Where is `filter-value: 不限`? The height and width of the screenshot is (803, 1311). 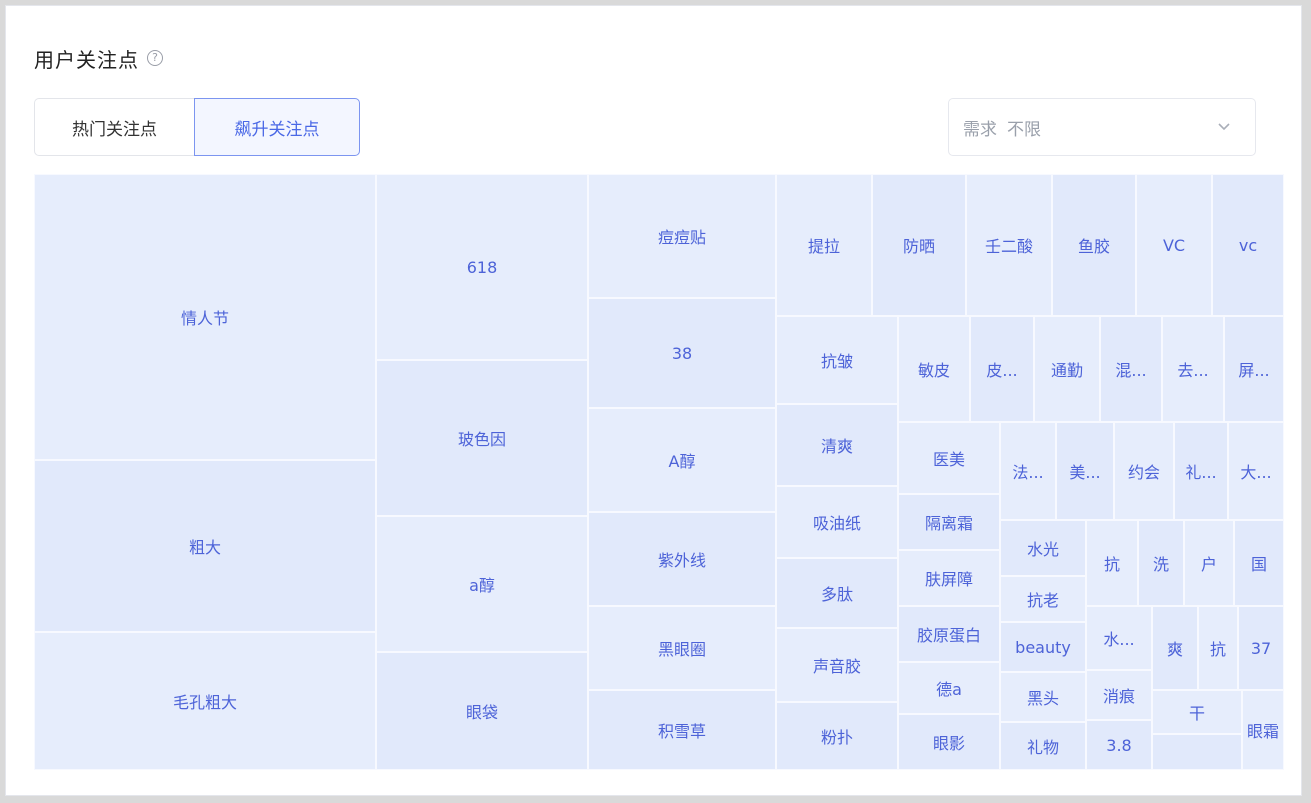 filter-value: 不限 is located at coordinates (1024, 129).